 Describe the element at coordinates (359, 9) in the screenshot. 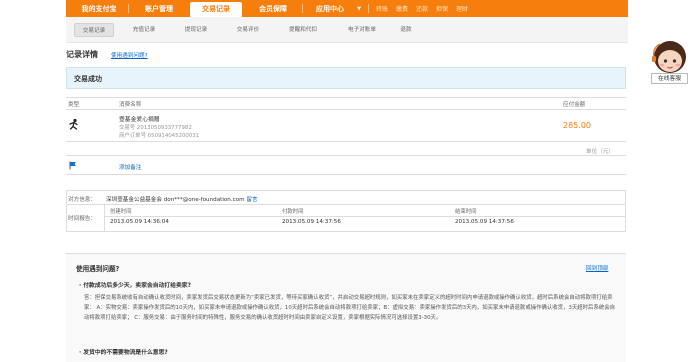

I see `chevron-down-icon: ▼` at that location.